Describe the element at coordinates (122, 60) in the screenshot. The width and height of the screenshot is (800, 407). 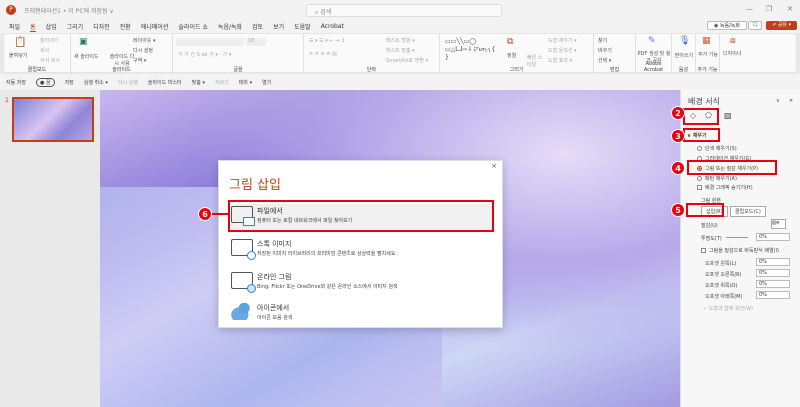
I see `reuse-slides-button: 슬라이드 다시 사용` at that location.